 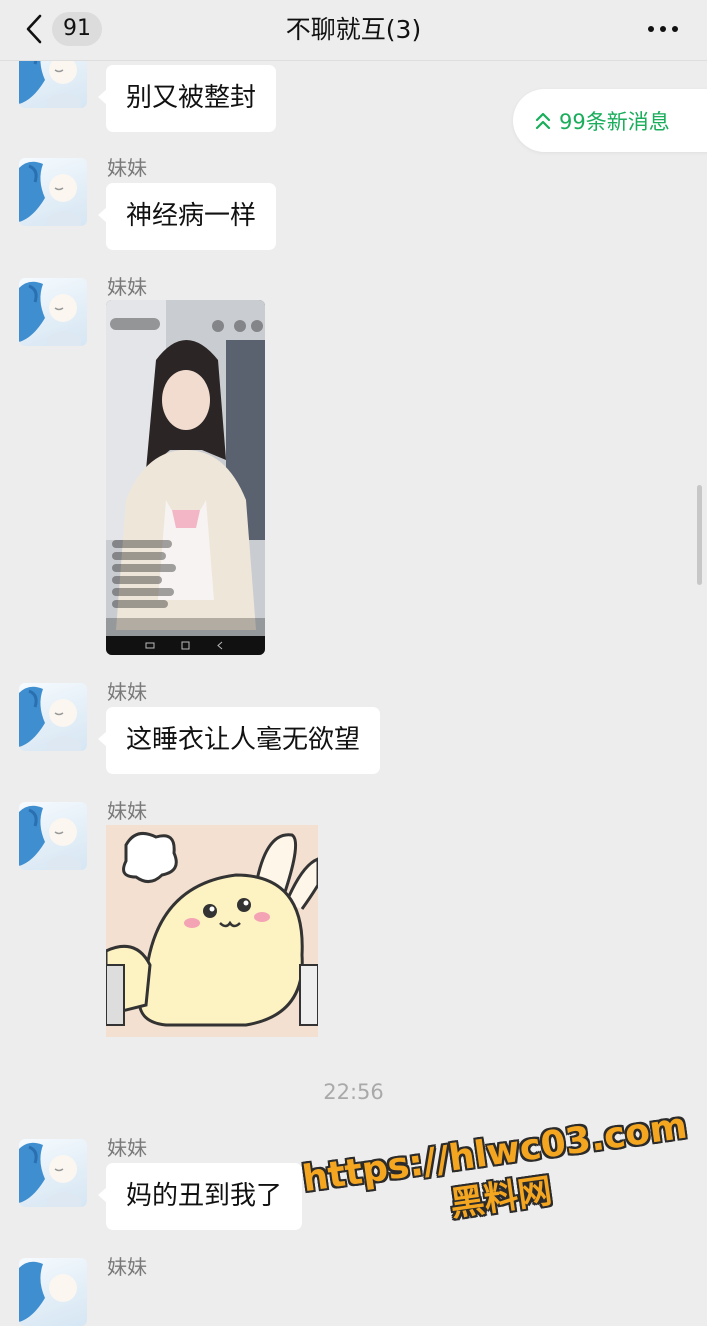 I want to click on bunny-sticker-image, so click(x=212, y=931).